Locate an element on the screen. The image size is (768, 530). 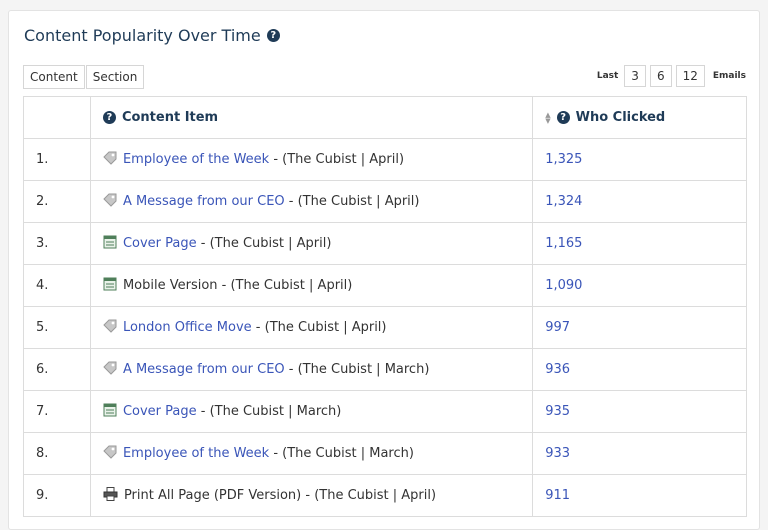
content-item-link: London Office Move is located at coordinates (187, 327).